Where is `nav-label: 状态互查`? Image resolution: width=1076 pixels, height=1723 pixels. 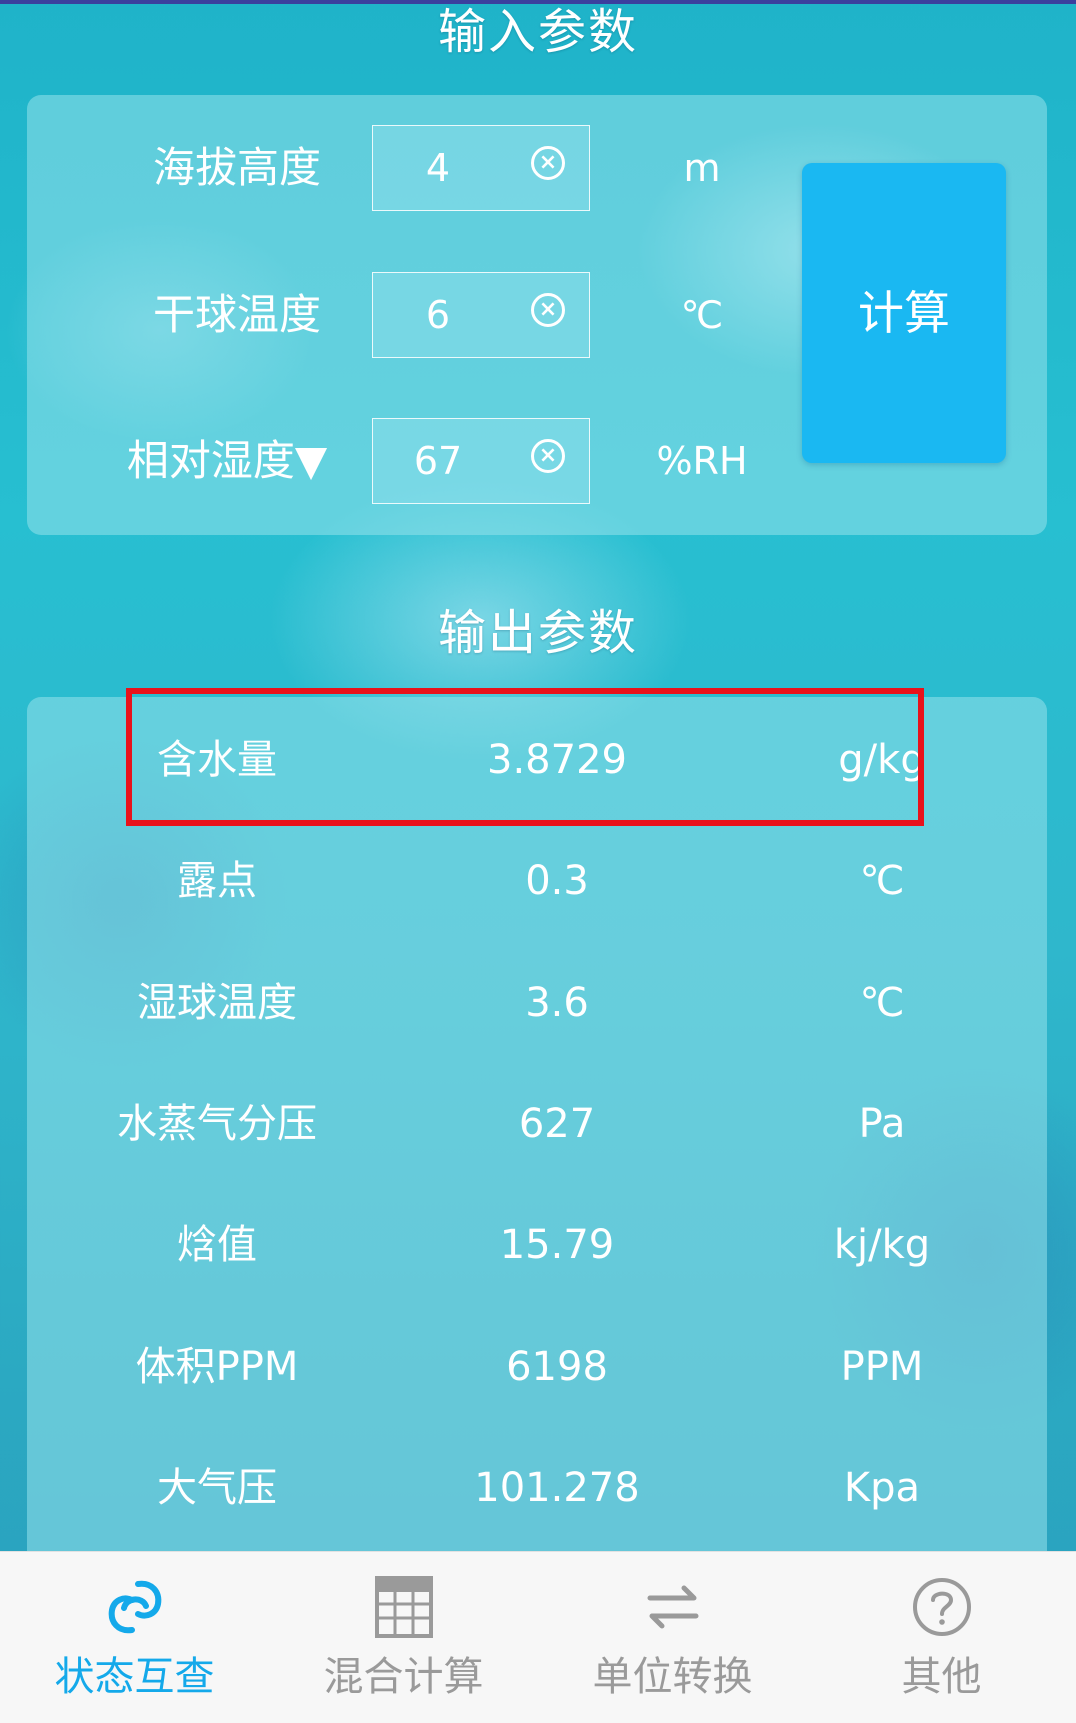
nav-label: 状态互查 is located at coordinates (134, 1677).